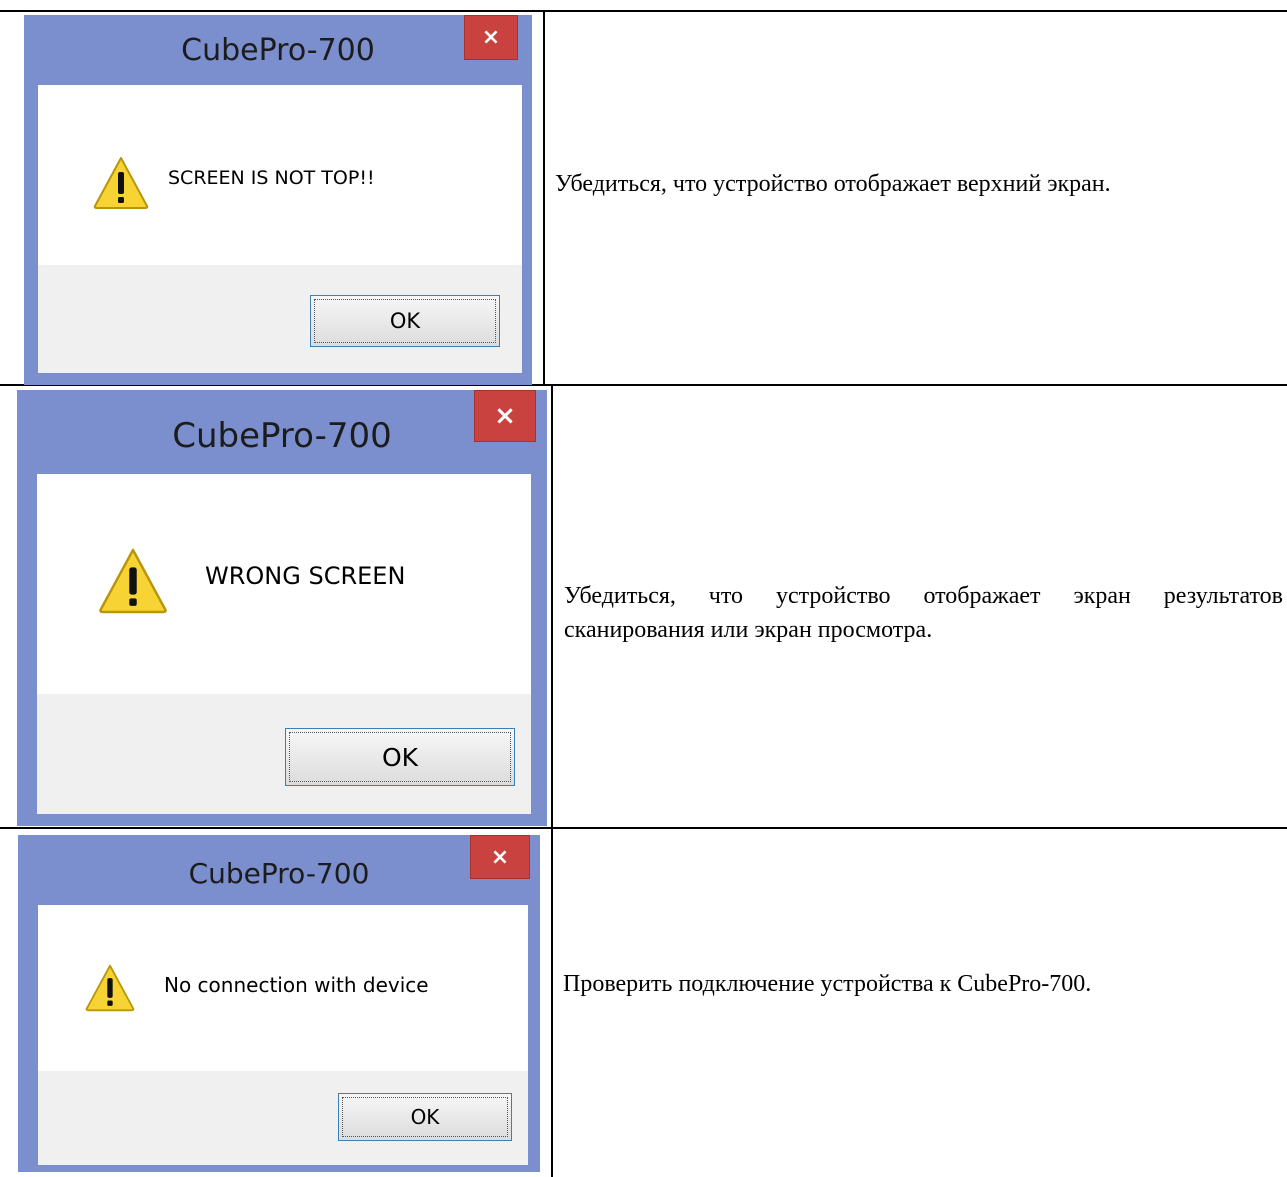  Describe the element at coordinates (284, 644) in the screenshot. I see `dialog-client-area: WRONG SCREEN OK` at that location.